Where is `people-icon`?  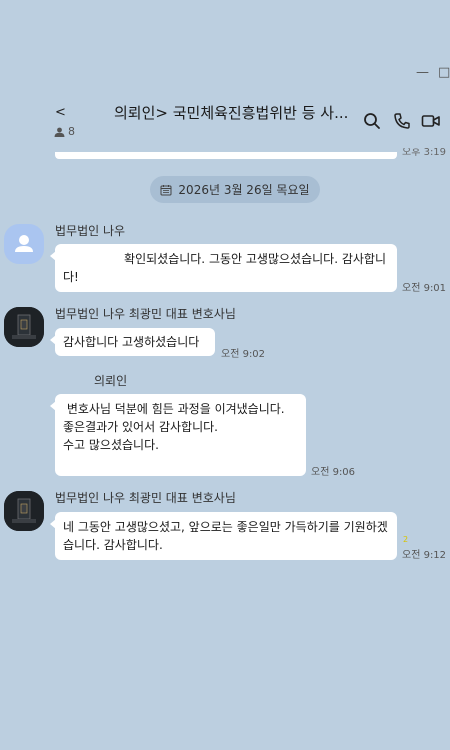
people-icon is located at coordinates (59, 132).